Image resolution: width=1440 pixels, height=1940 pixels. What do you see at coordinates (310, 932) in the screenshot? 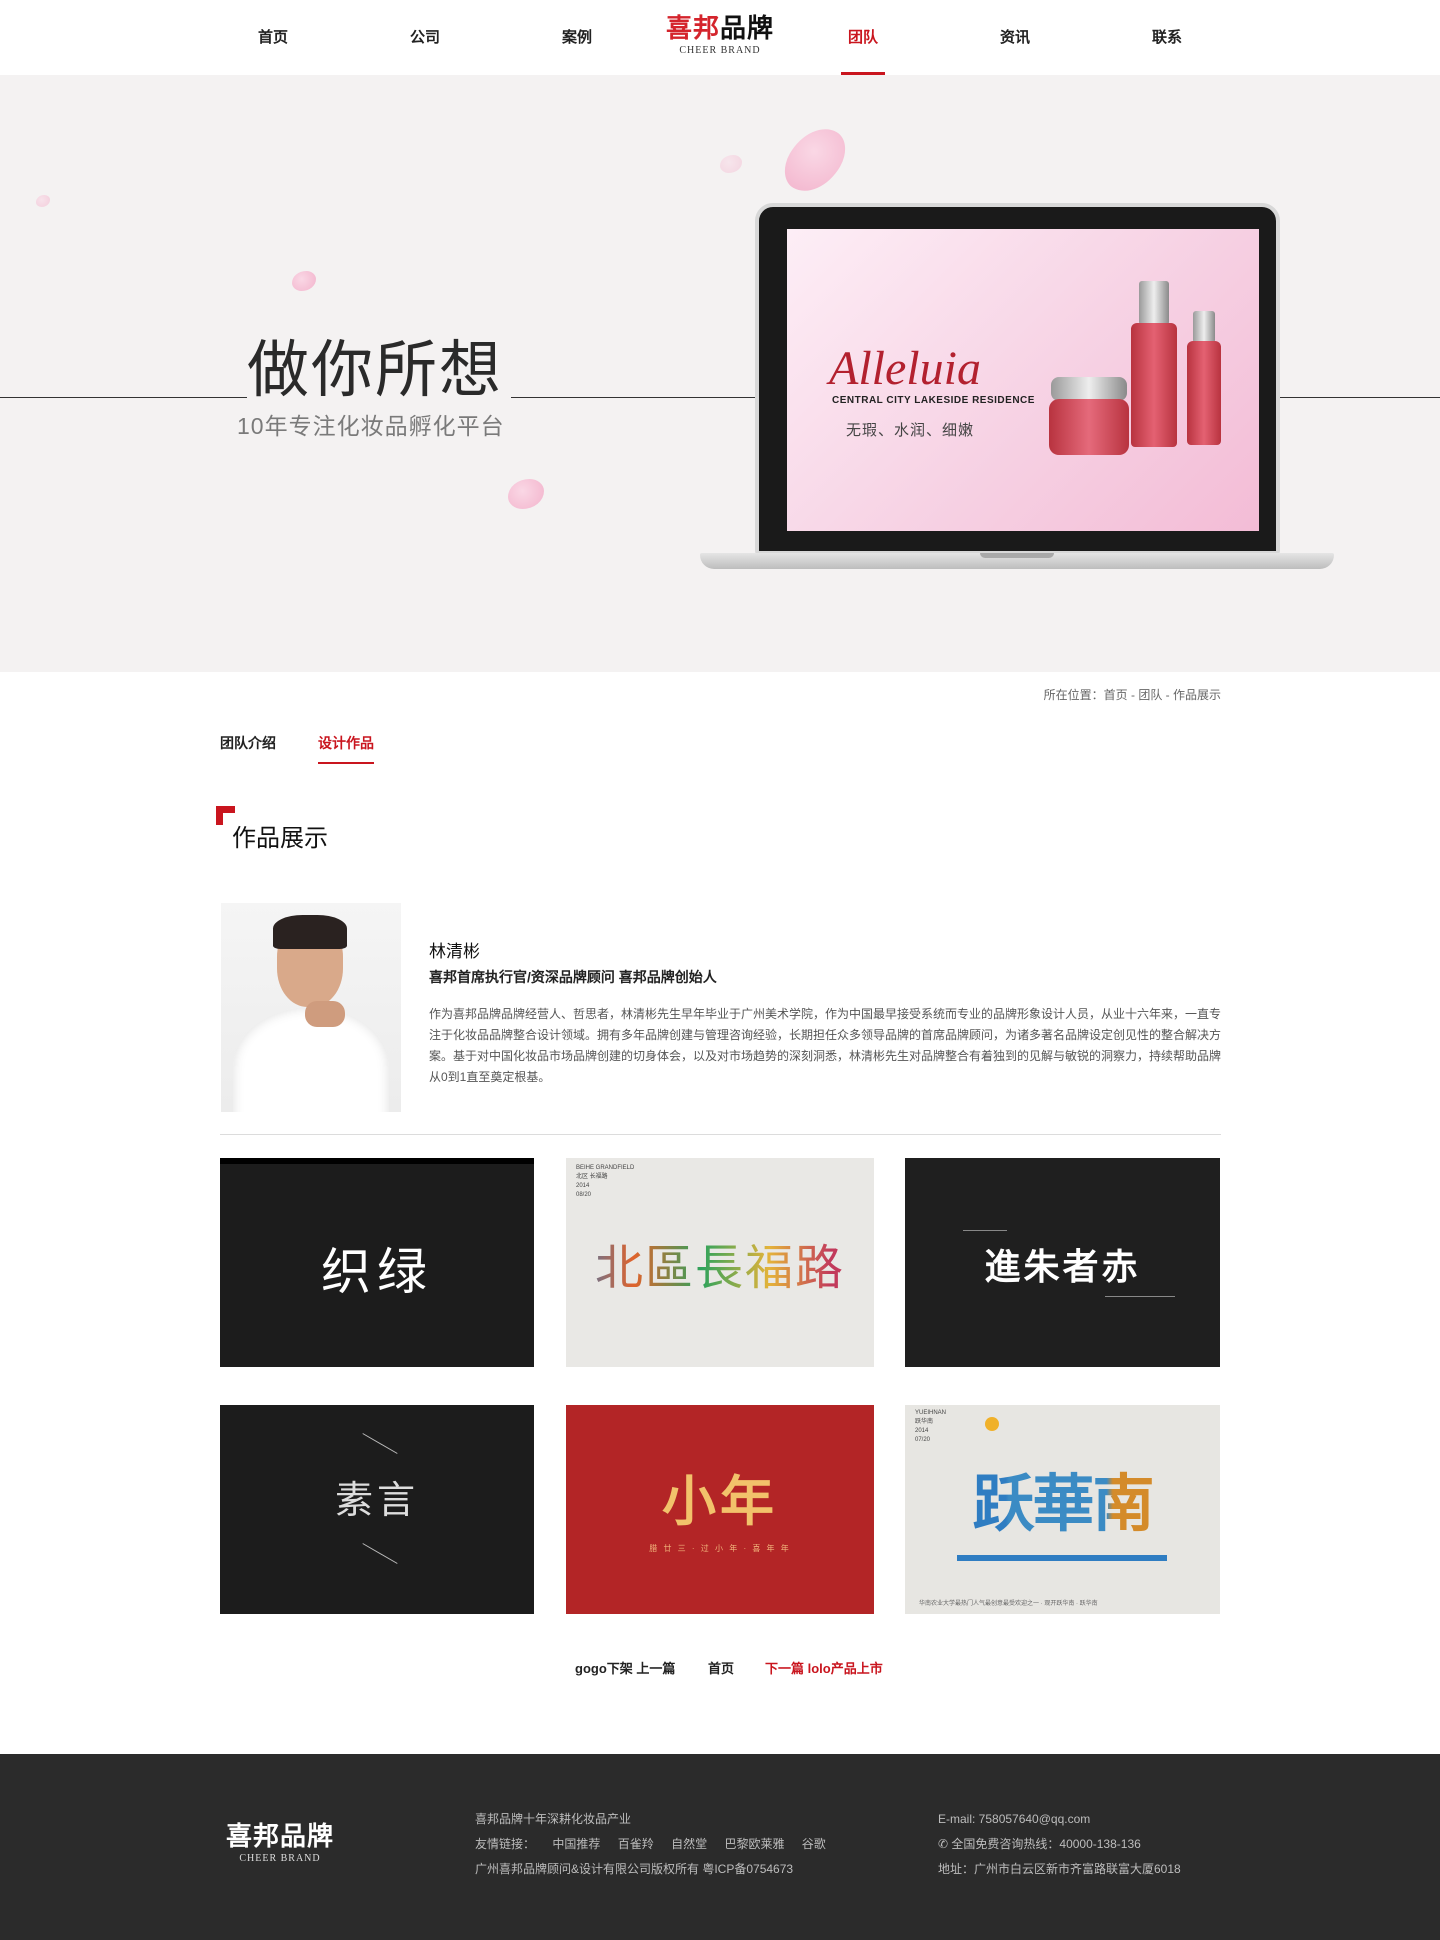
I see `photo-hair` at bounding box center [310, 932].